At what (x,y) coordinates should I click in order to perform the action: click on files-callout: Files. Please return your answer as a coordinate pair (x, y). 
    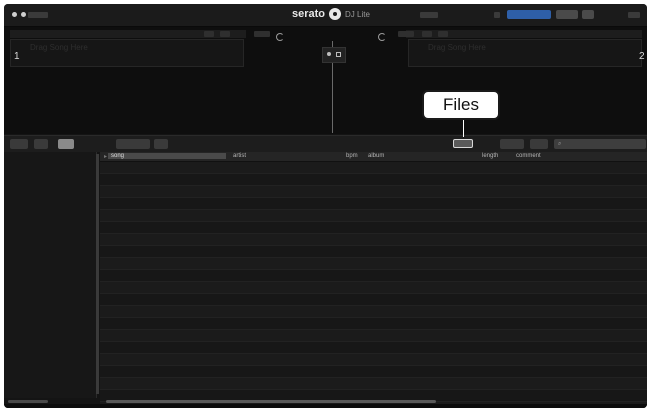
    Looking at the image, I should click on (461, 105).